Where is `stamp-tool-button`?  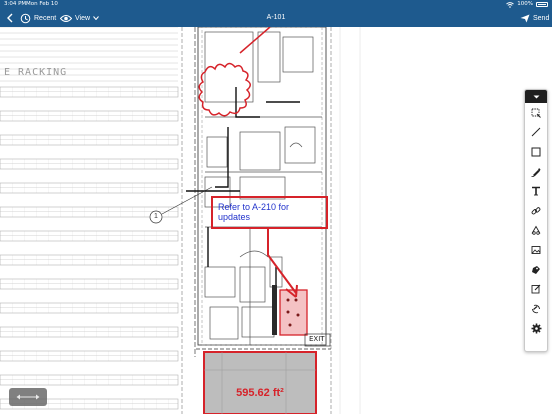
stamp-tool-button is located at coordinates (536, 270).